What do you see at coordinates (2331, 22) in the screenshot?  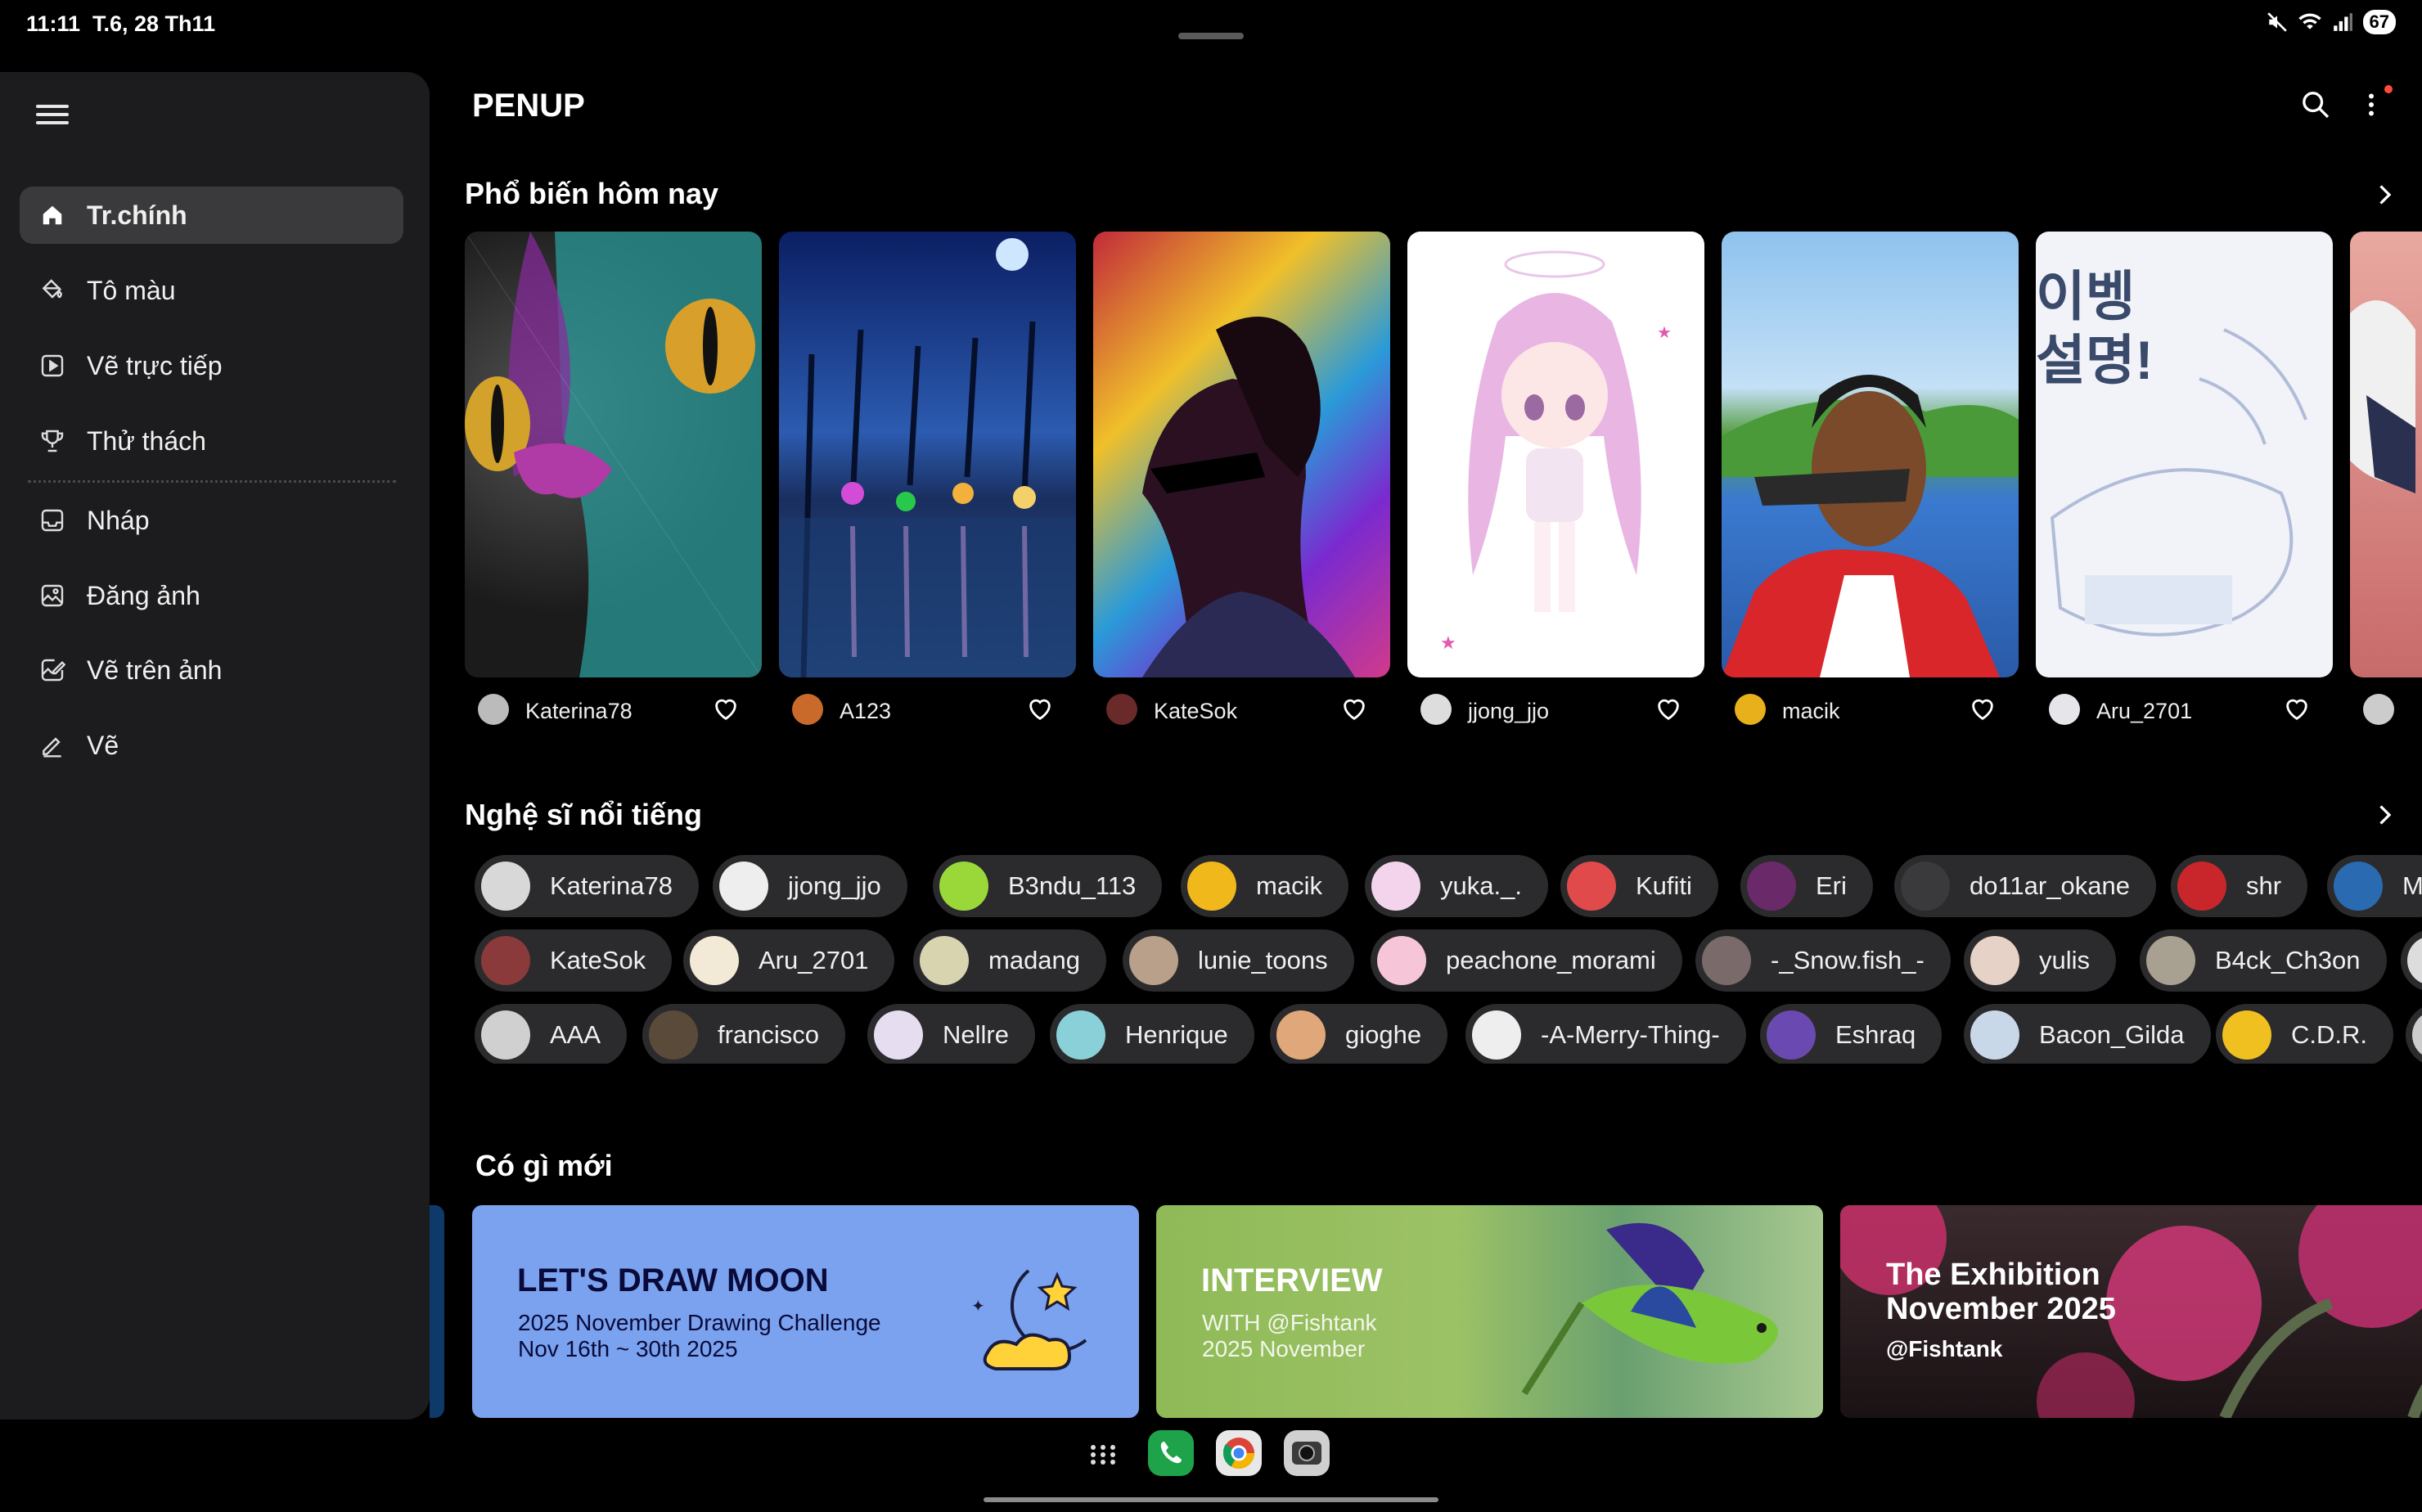 I see `status-icons: 67` at bounding box center [2331, 22].